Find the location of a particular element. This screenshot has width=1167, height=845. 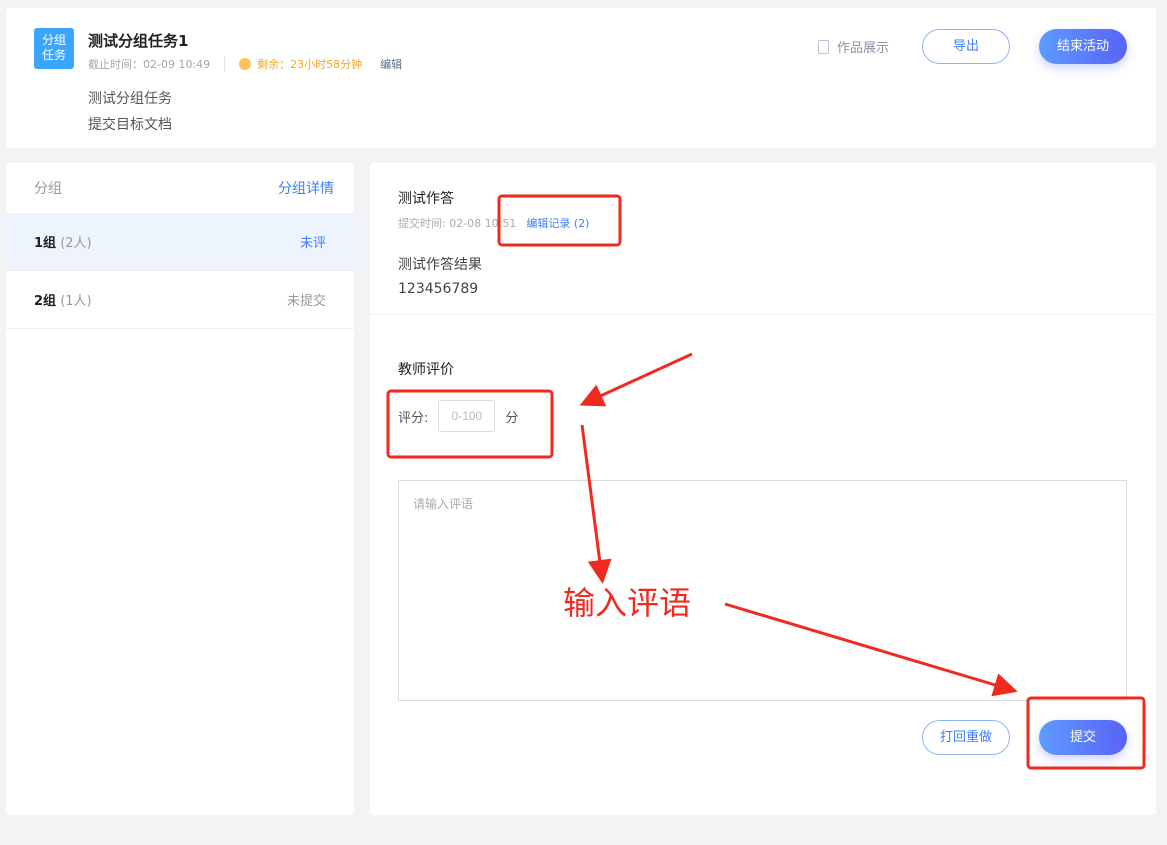

group-name: 1组 is located at coordinates (45, 243).